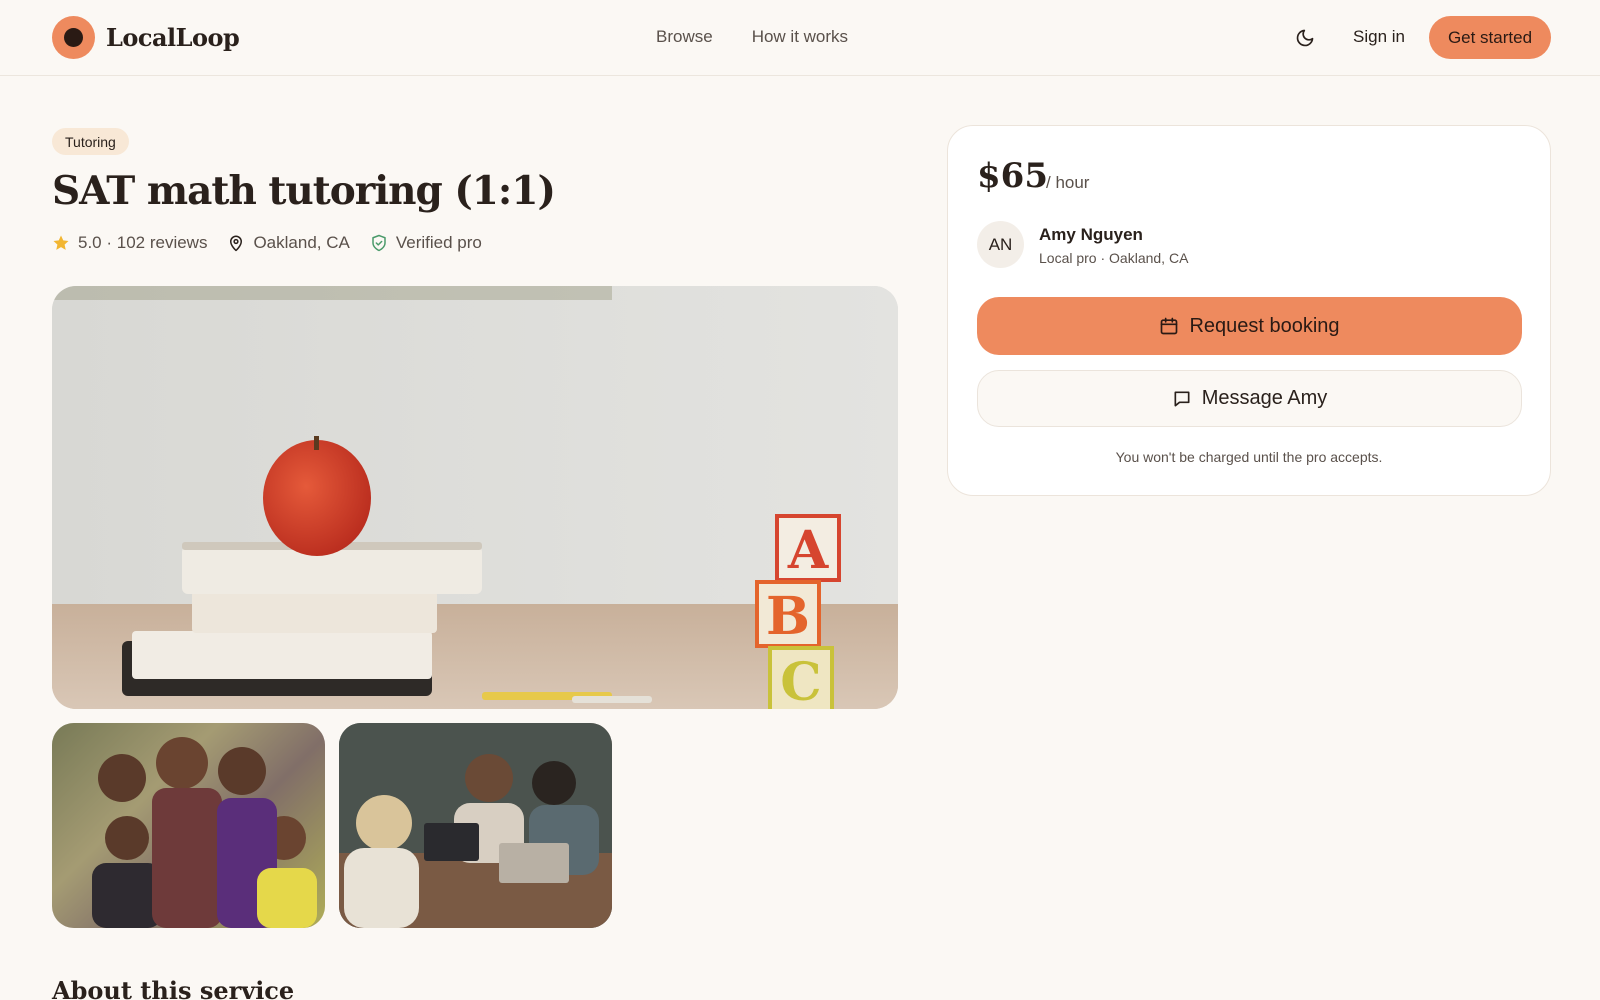 This screenshot has height=1000, width=1600. What do you see at coordinates (788, 616) in the screenshot?
I see `svg-text: B` at bounding box center [788, 616].